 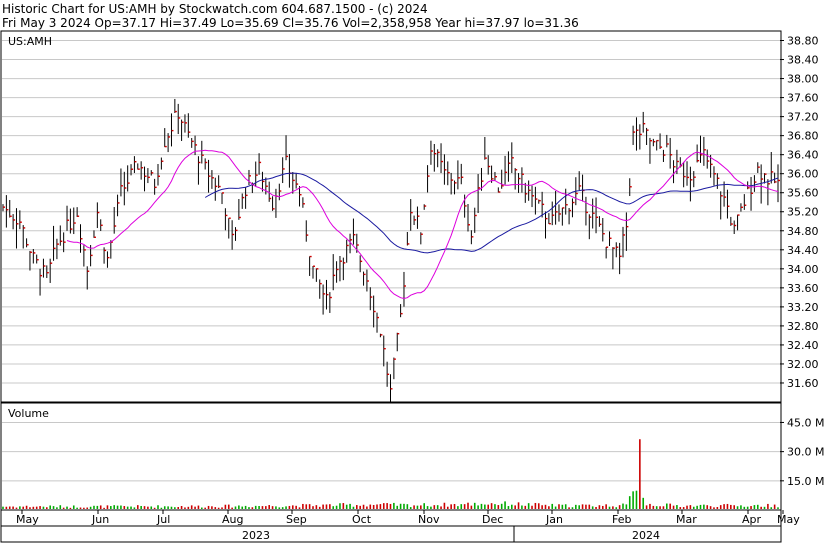 What do you see at coordinates (803, 326) in the screenshot?
I see `price-tick-label: 32.80` at bounding box center [803, 326].